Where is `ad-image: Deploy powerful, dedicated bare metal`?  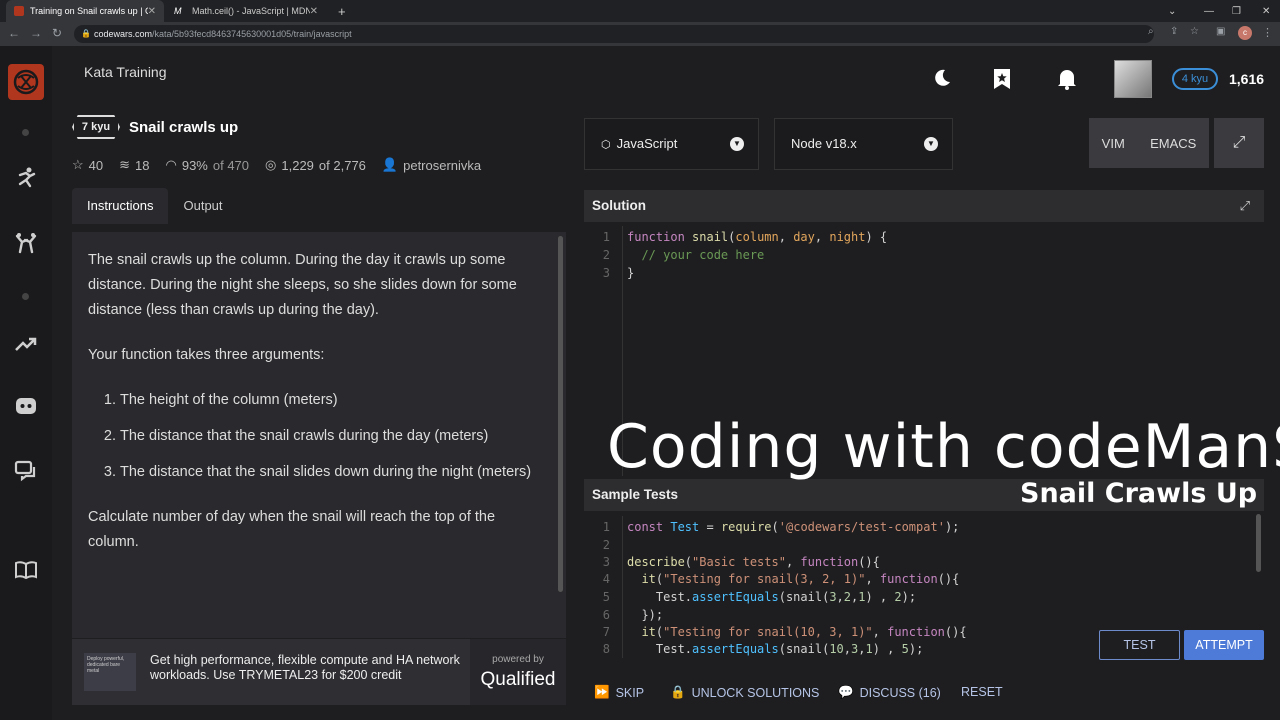
ad-image: Deploy powerful, dedicated bare metal is located at coordinates (110, 672).